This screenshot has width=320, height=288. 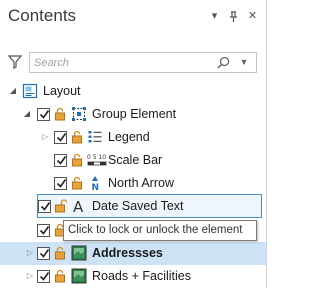 I want to click on tree-item-label: North Arrow, so click(x=141, y=183).